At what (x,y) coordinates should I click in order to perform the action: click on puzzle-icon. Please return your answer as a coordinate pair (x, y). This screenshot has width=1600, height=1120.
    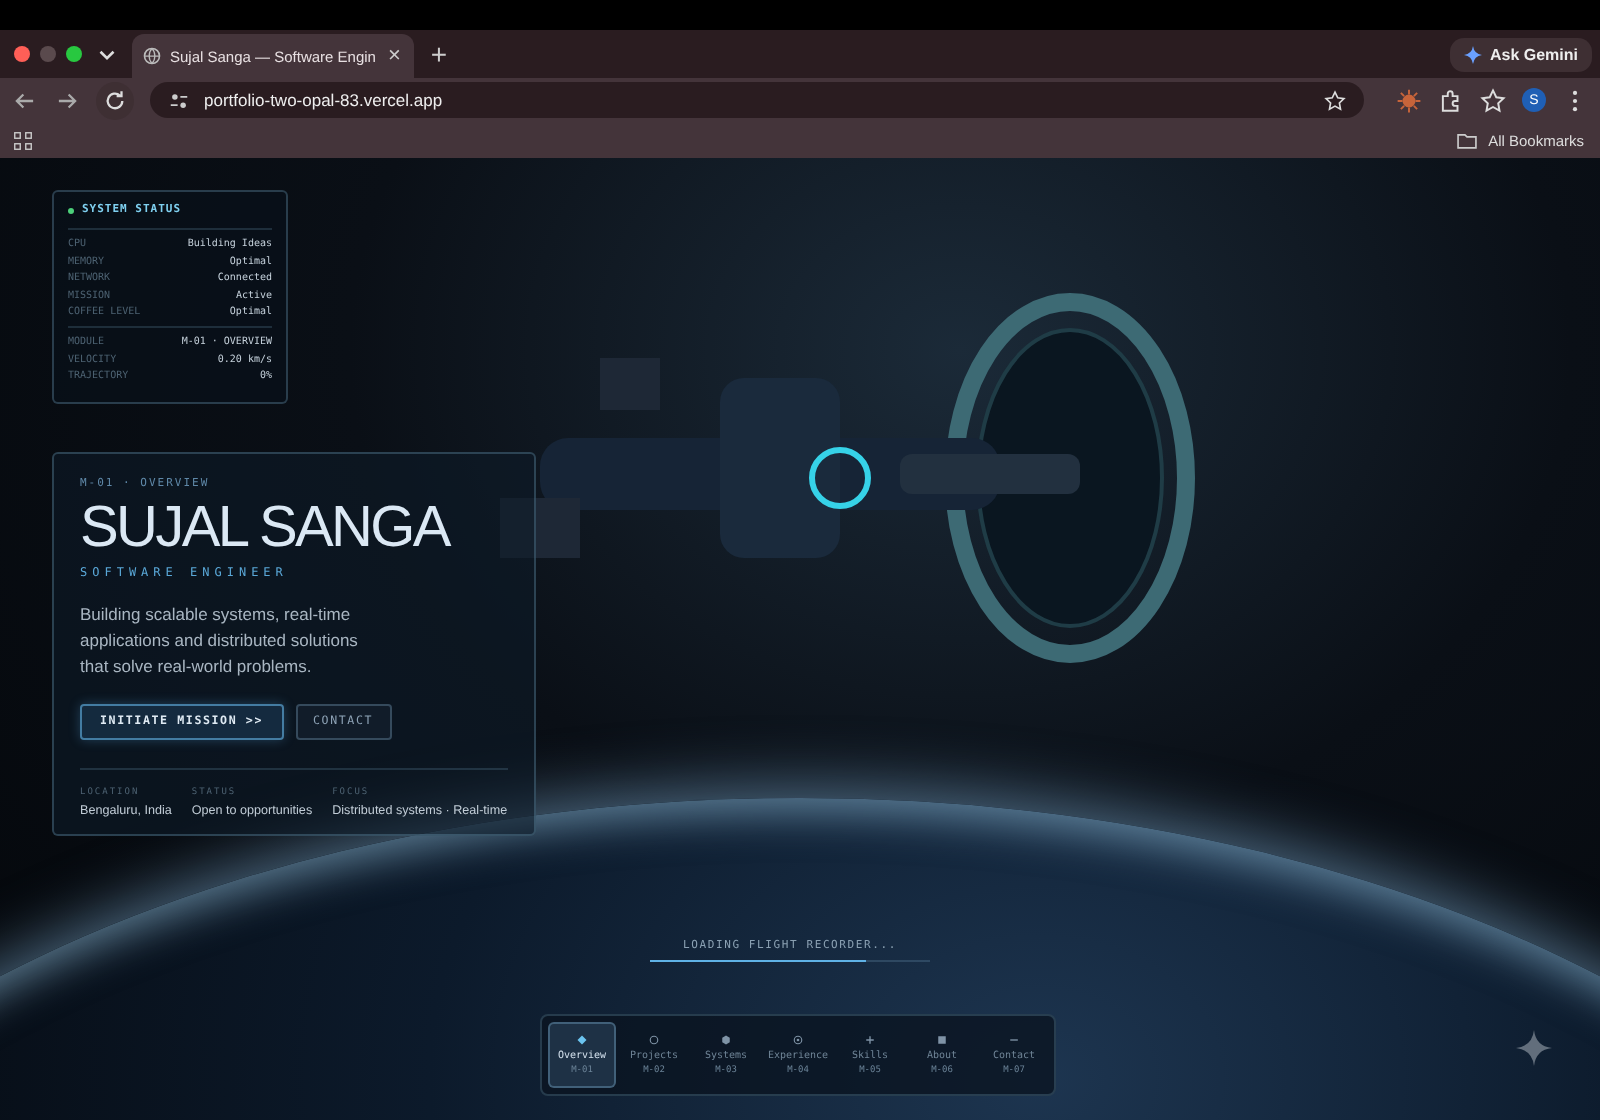
    Looking at the image, I should click on (1451, 100).